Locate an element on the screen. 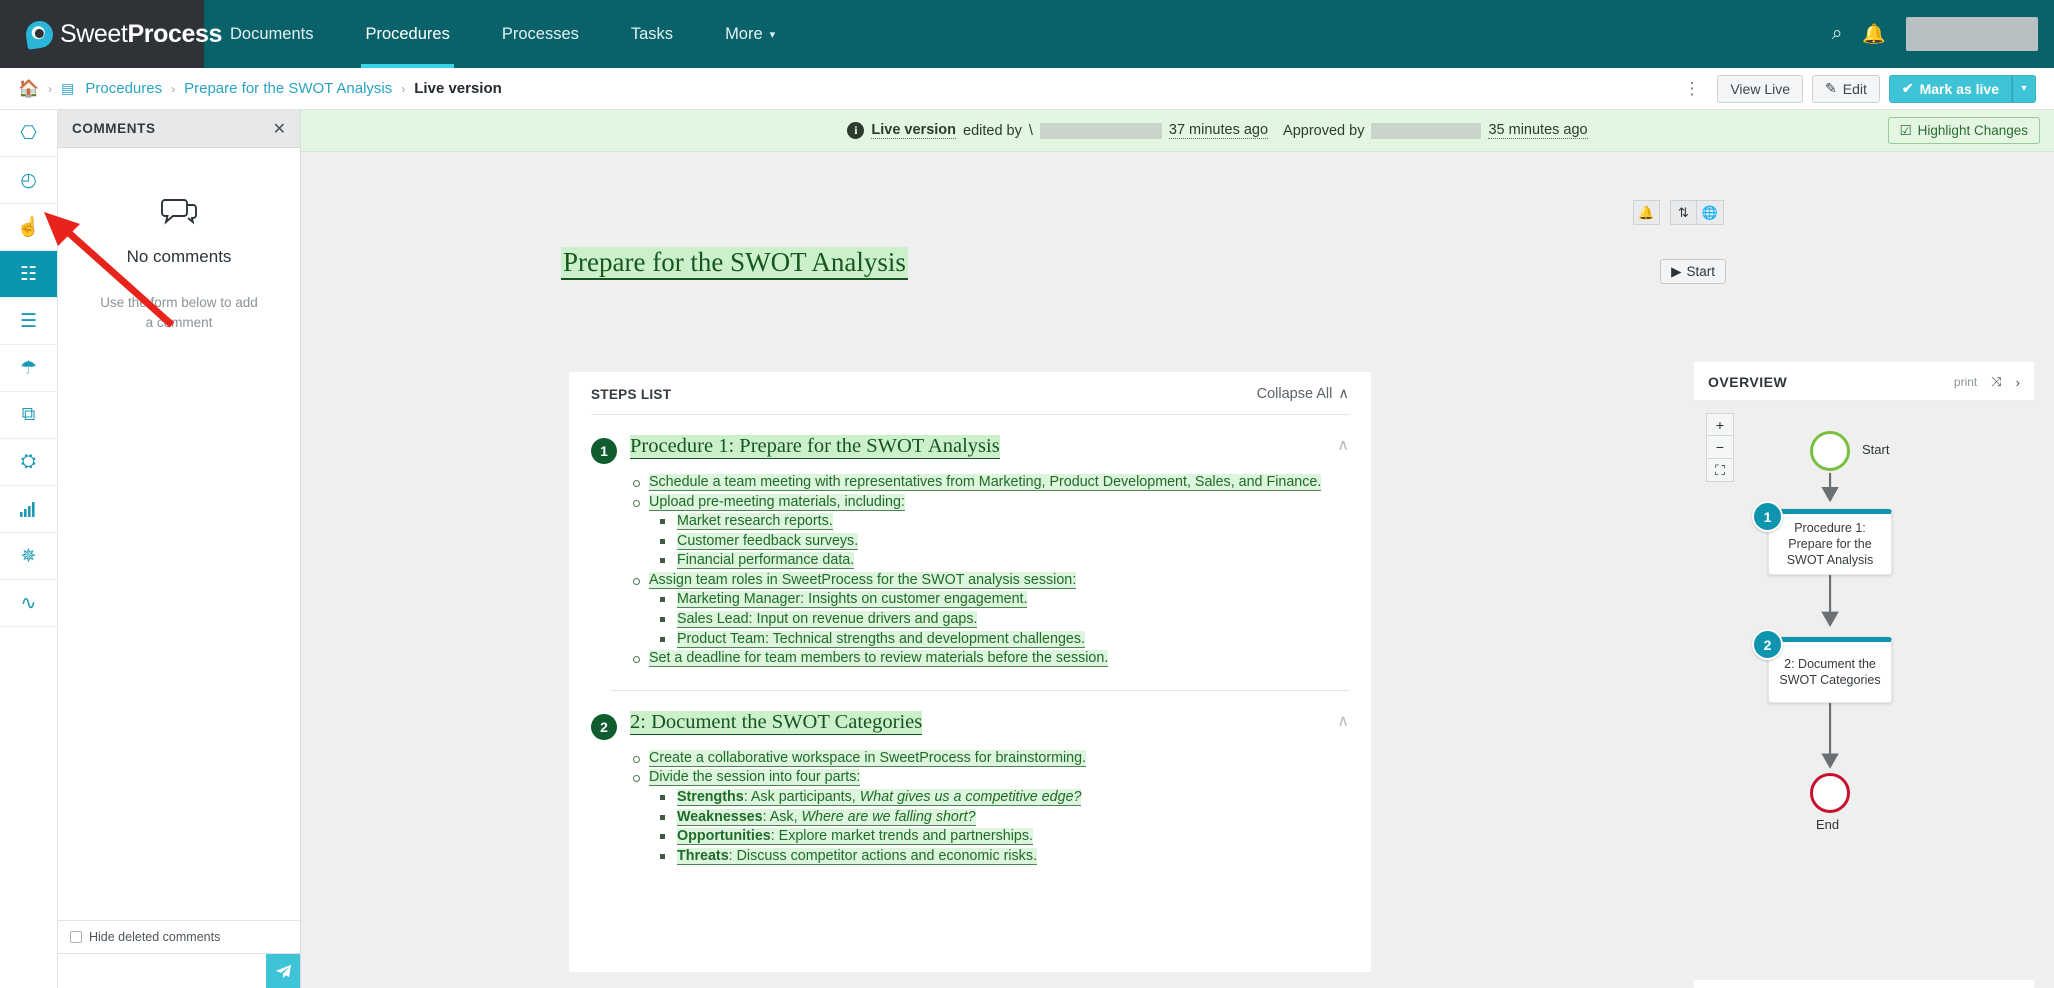 This screenshot has width=2054, height=988. nav-label: Documents is located at coordinates (272, 33).